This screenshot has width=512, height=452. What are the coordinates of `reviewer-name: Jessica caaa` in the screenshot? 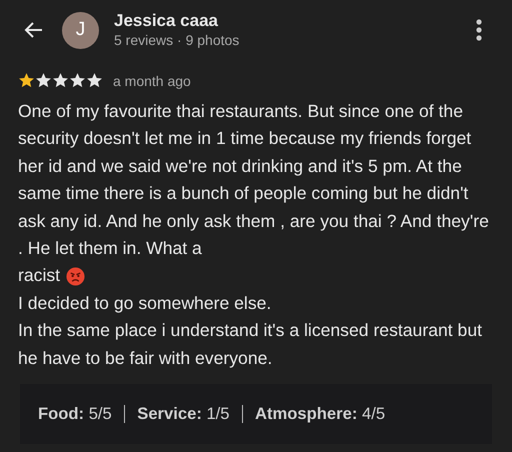 It's located at (295, 21).